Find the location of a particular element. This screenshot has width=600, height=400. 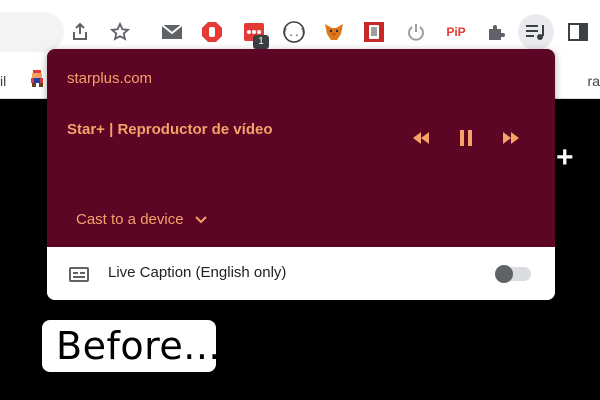

star-icon is located at coordinates (120, 32).